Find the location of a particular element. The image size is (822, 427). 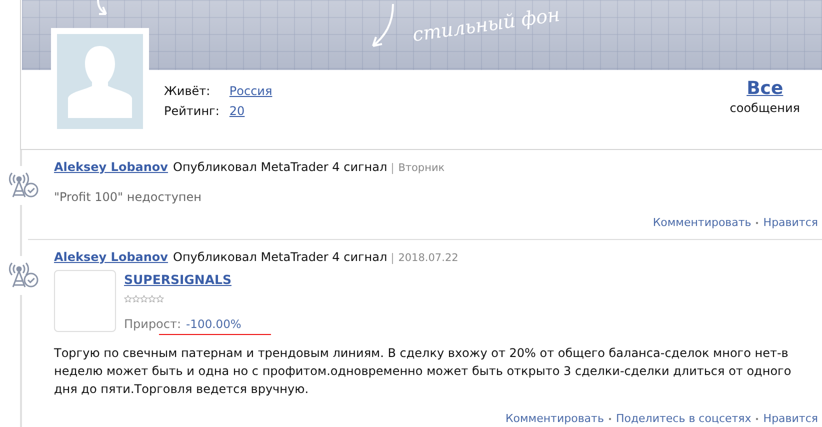

signal-title-link: SUPERSIGNALS is located at coordinates (183, 279).